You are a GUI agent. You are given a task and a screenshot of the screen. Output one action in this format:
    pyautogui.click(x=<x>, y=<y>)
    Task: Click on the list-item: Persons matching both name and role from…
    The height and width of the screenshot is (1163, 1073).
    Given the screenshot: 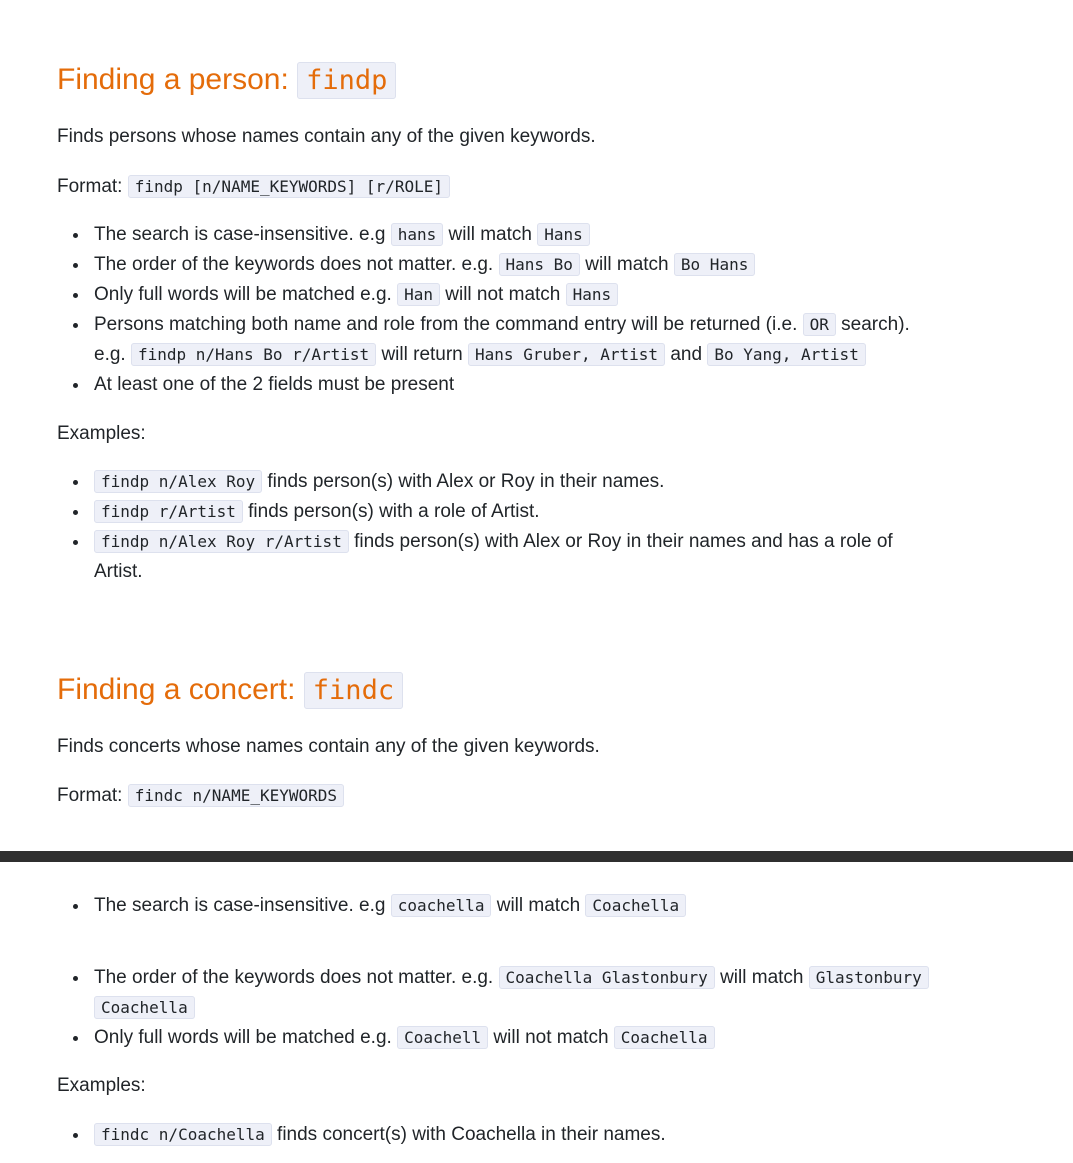 What is the action you would take?
    pyautogui.click(x=522, y=340)
    